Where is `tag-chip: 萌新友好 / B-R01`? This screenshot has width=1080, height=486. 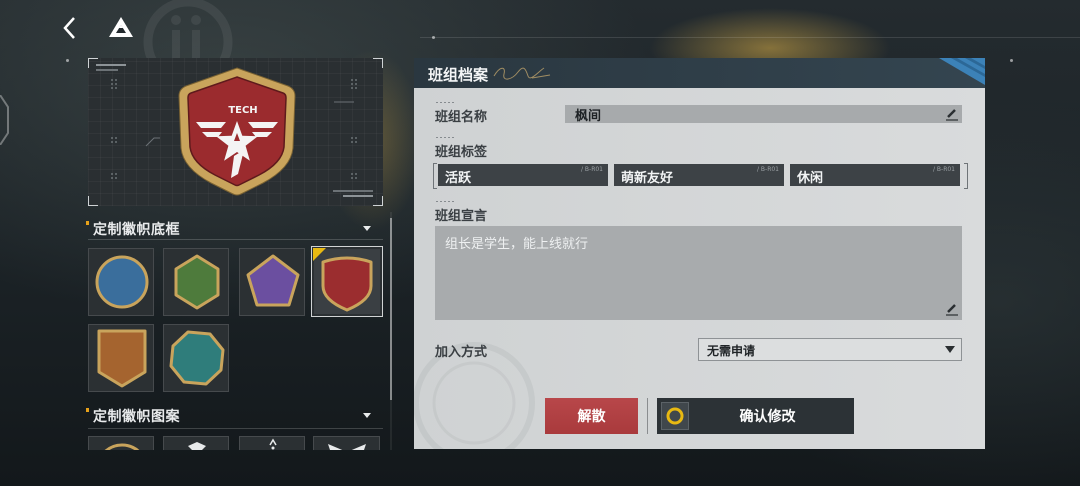 tag-chip: 萌新友好 / B-R01 is located at coordinates (699, 175).